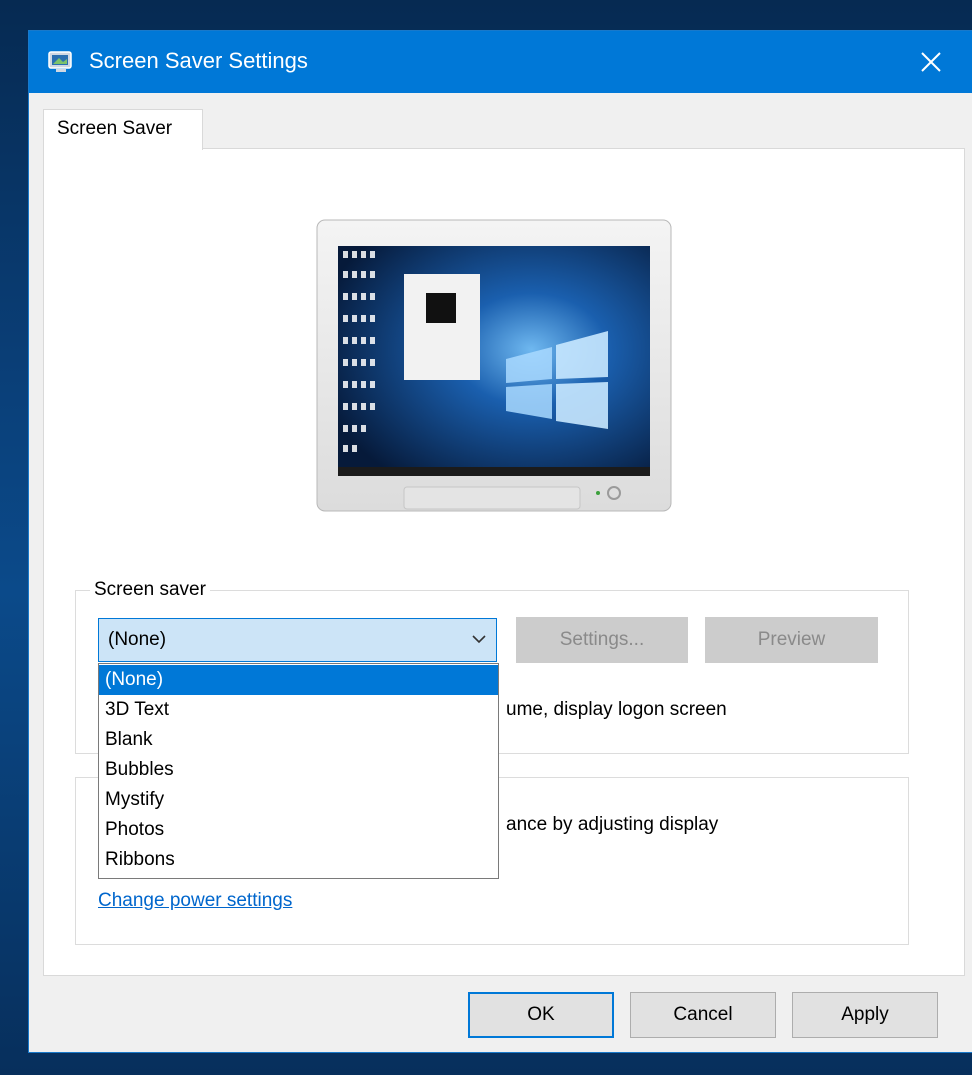 The height and width of the screenshot is (1075, 972). I want to click on ok-button: OK, so click(541, 1015).